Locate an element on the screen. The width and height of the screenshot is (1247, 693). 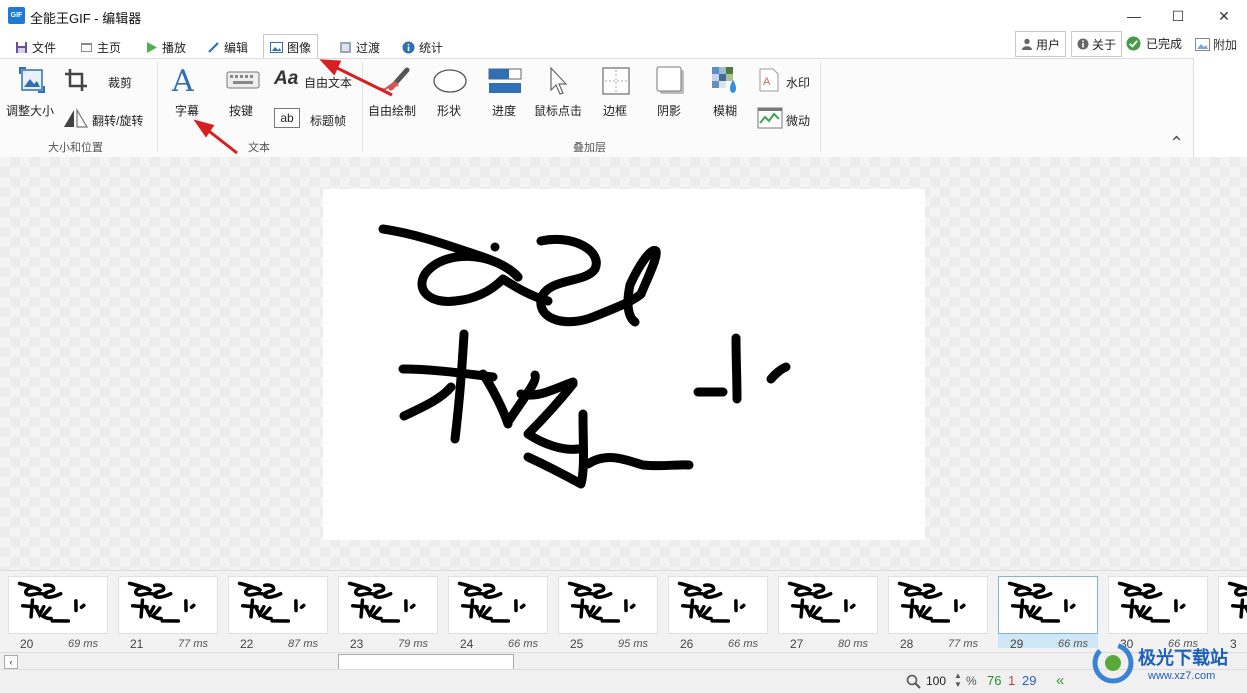
shadow-button: 阴影 is located at coordinates (669, 110).